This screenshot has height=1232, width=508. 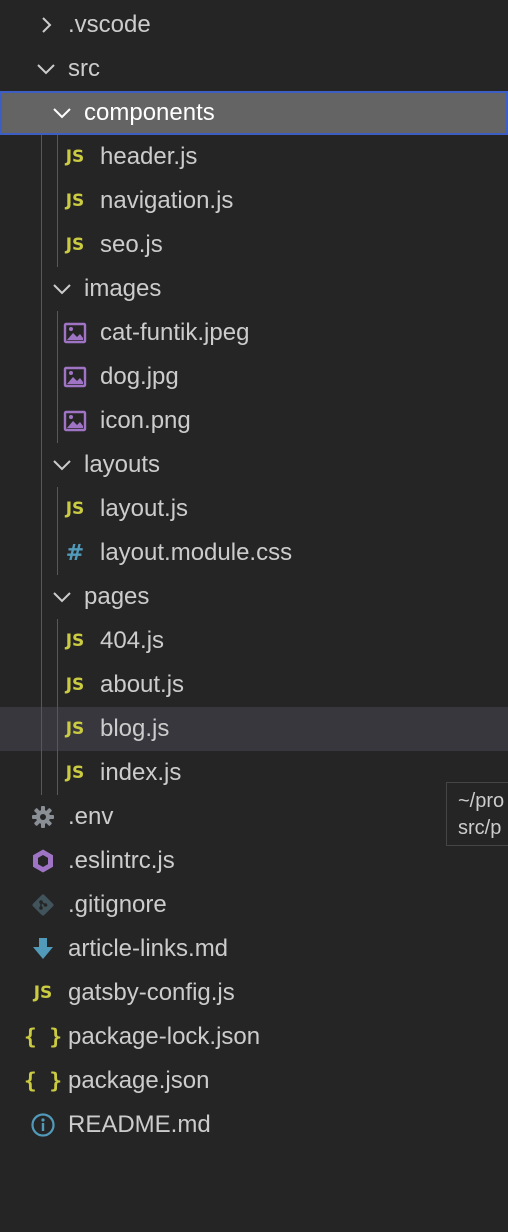 What do you see at coordinates (254, 509) in the screenshot?
I see `tree-file-layout-js: JS layout.js` at bounding box center [254, 509].